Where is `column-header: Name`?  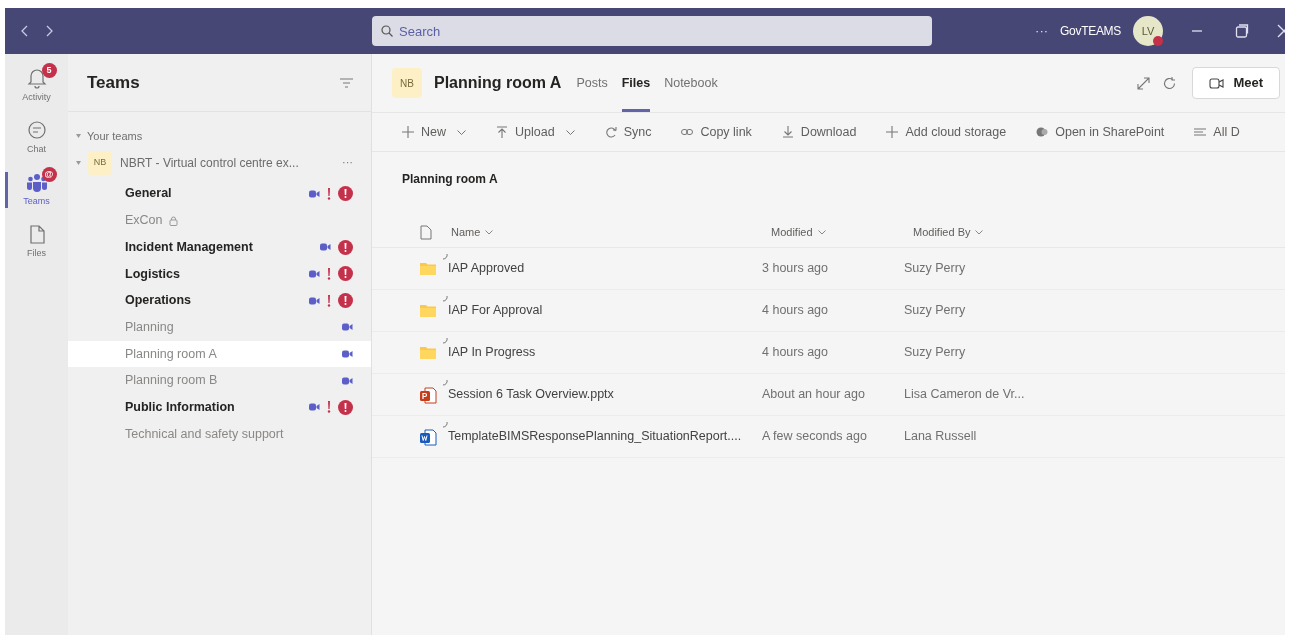 column-header: Name is located at coordinates (611, 232).